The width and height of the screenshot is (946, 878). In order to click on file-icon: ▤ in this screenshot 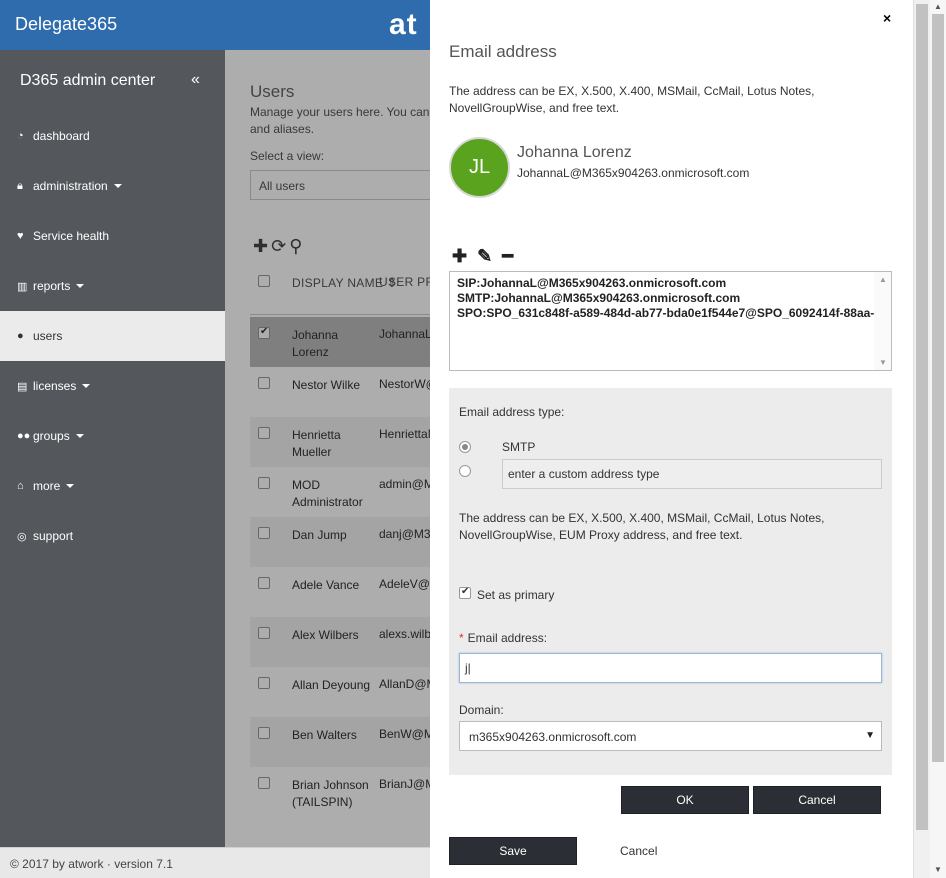, I will do `click(22, 386)`.